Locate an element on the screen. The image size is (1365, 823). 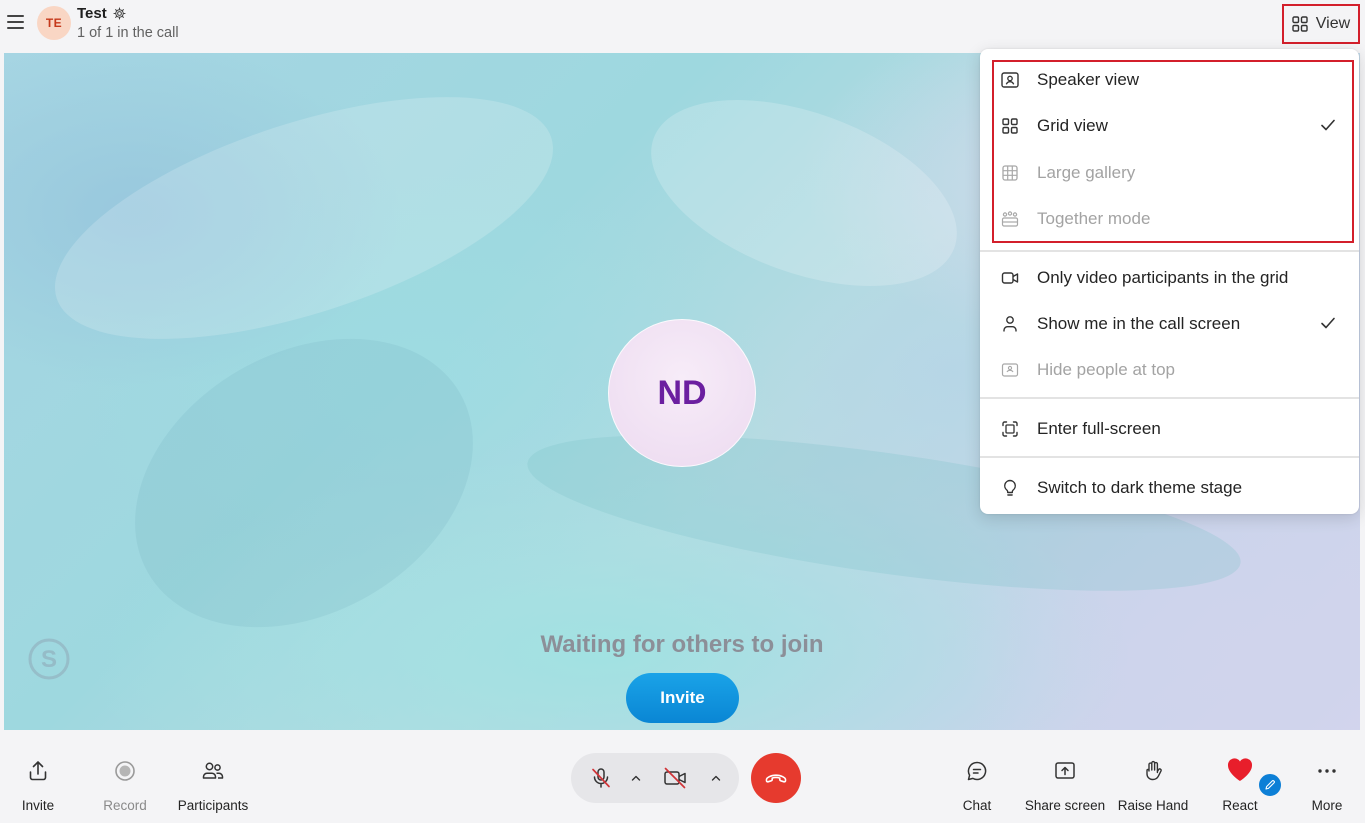
toolbar-label: Record is located at coordinates (125, 805).